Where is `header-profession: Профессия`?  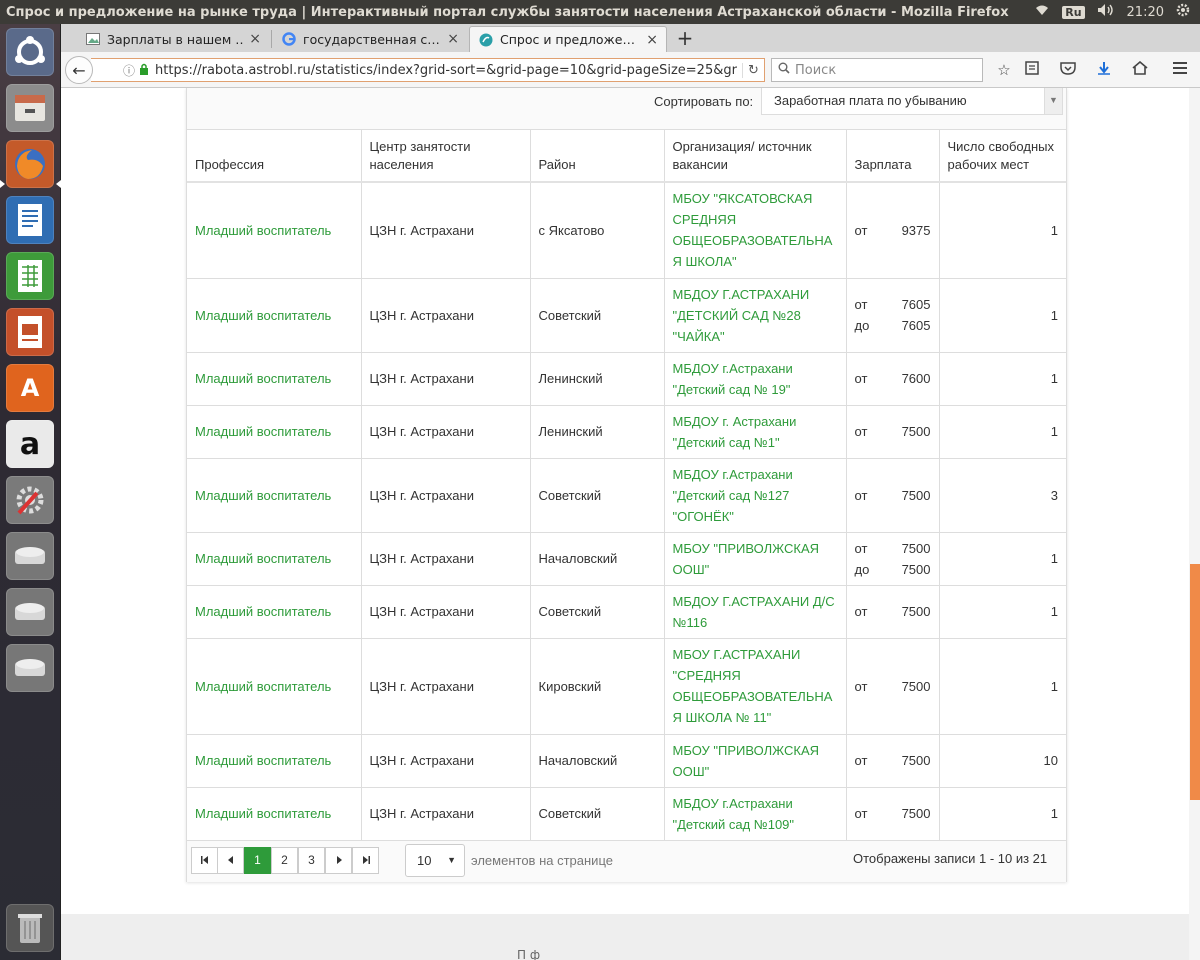 header-profession: Профессия is located at coordinates (274, 156).